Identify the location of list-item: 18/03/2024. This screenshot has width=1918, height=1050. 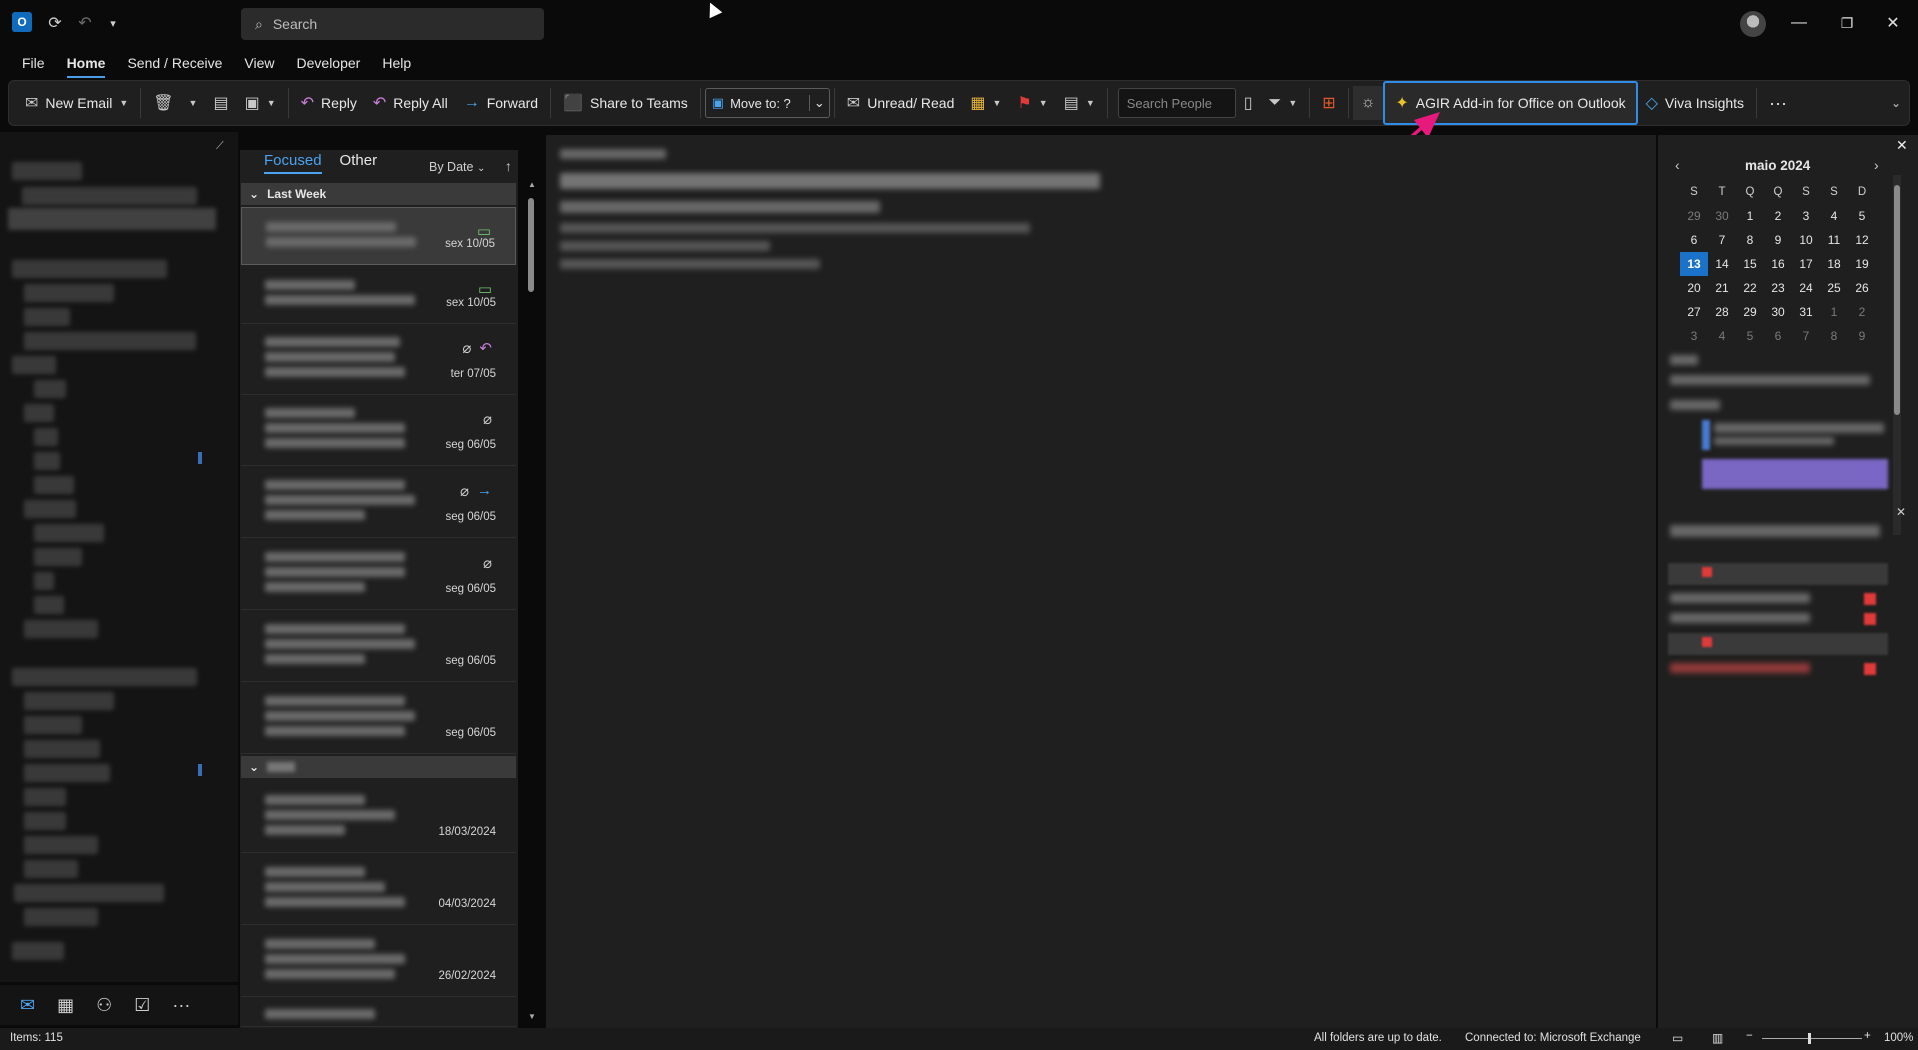
(378, 818).